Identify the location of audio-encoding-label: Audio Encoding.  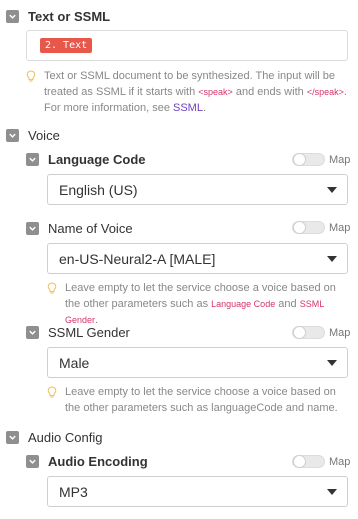
(98, 461).